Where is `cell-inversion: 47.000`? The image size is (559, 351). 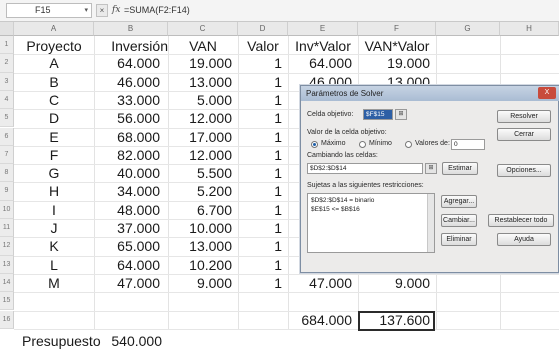 cell-inversion: 47.000 is located at coordinates (127, 283).